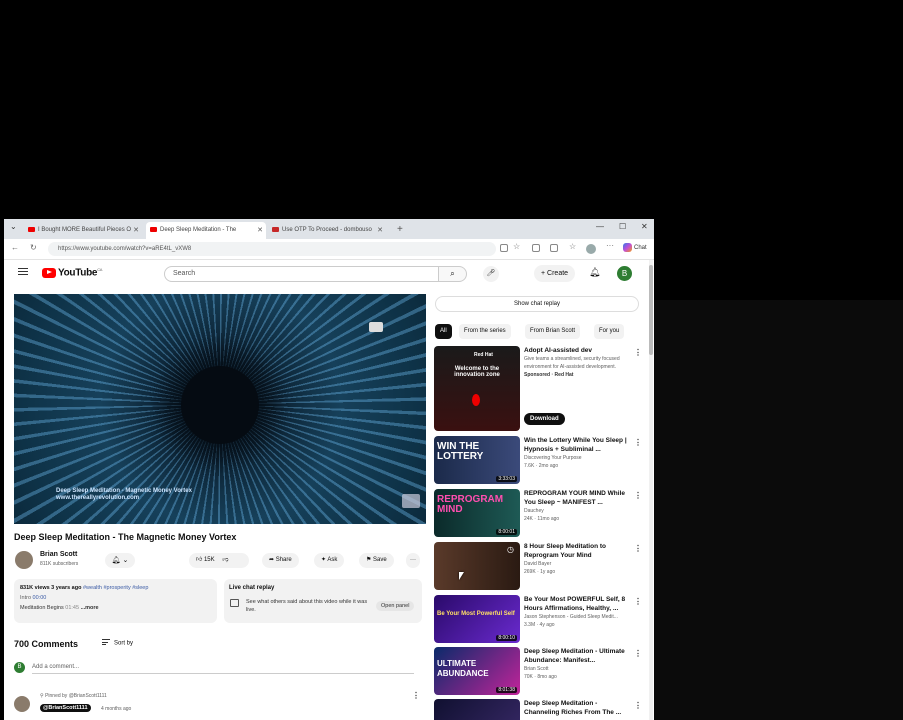  What do you see at coordinates (23, 272) in the screenshot?
I see `menu-icon` at bounding box center [23, 272].